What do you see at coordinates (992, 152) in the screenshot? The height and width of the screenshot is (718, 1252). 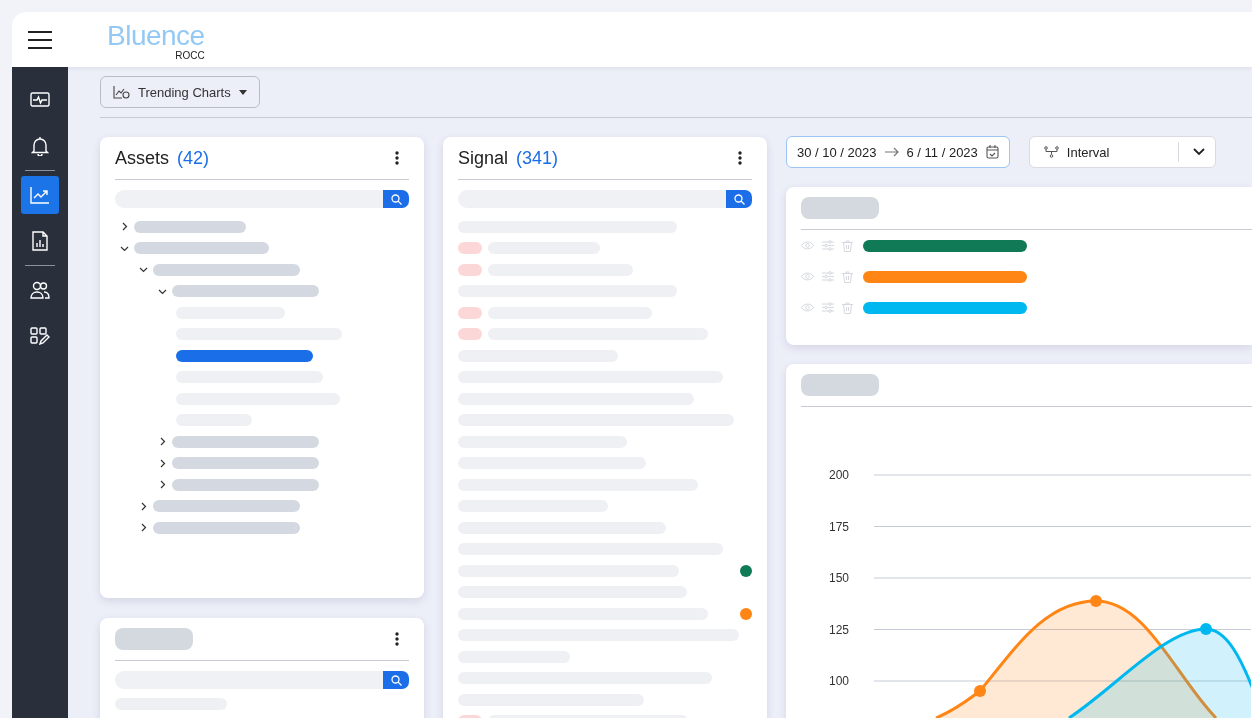 I see `calendar-icon` at bounding box center [992, 152].